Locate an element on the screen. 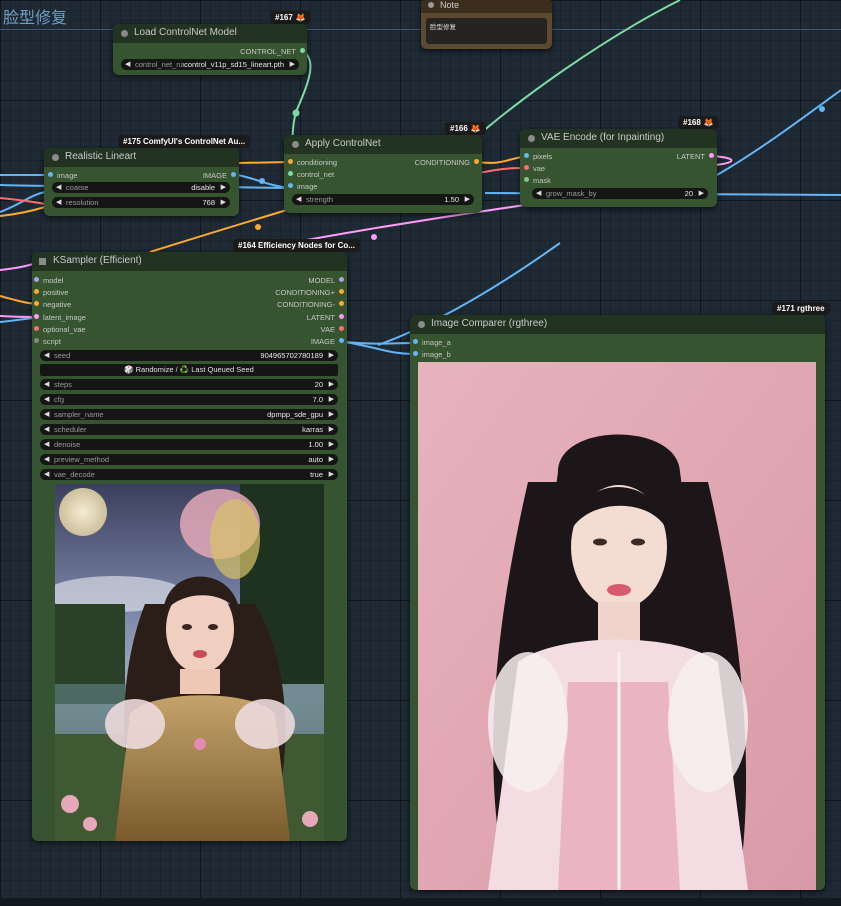 This screenshot has height=906, width=841. strength-number: ◀ strength 1.50 ▶ is located at coordinates (383, 199).